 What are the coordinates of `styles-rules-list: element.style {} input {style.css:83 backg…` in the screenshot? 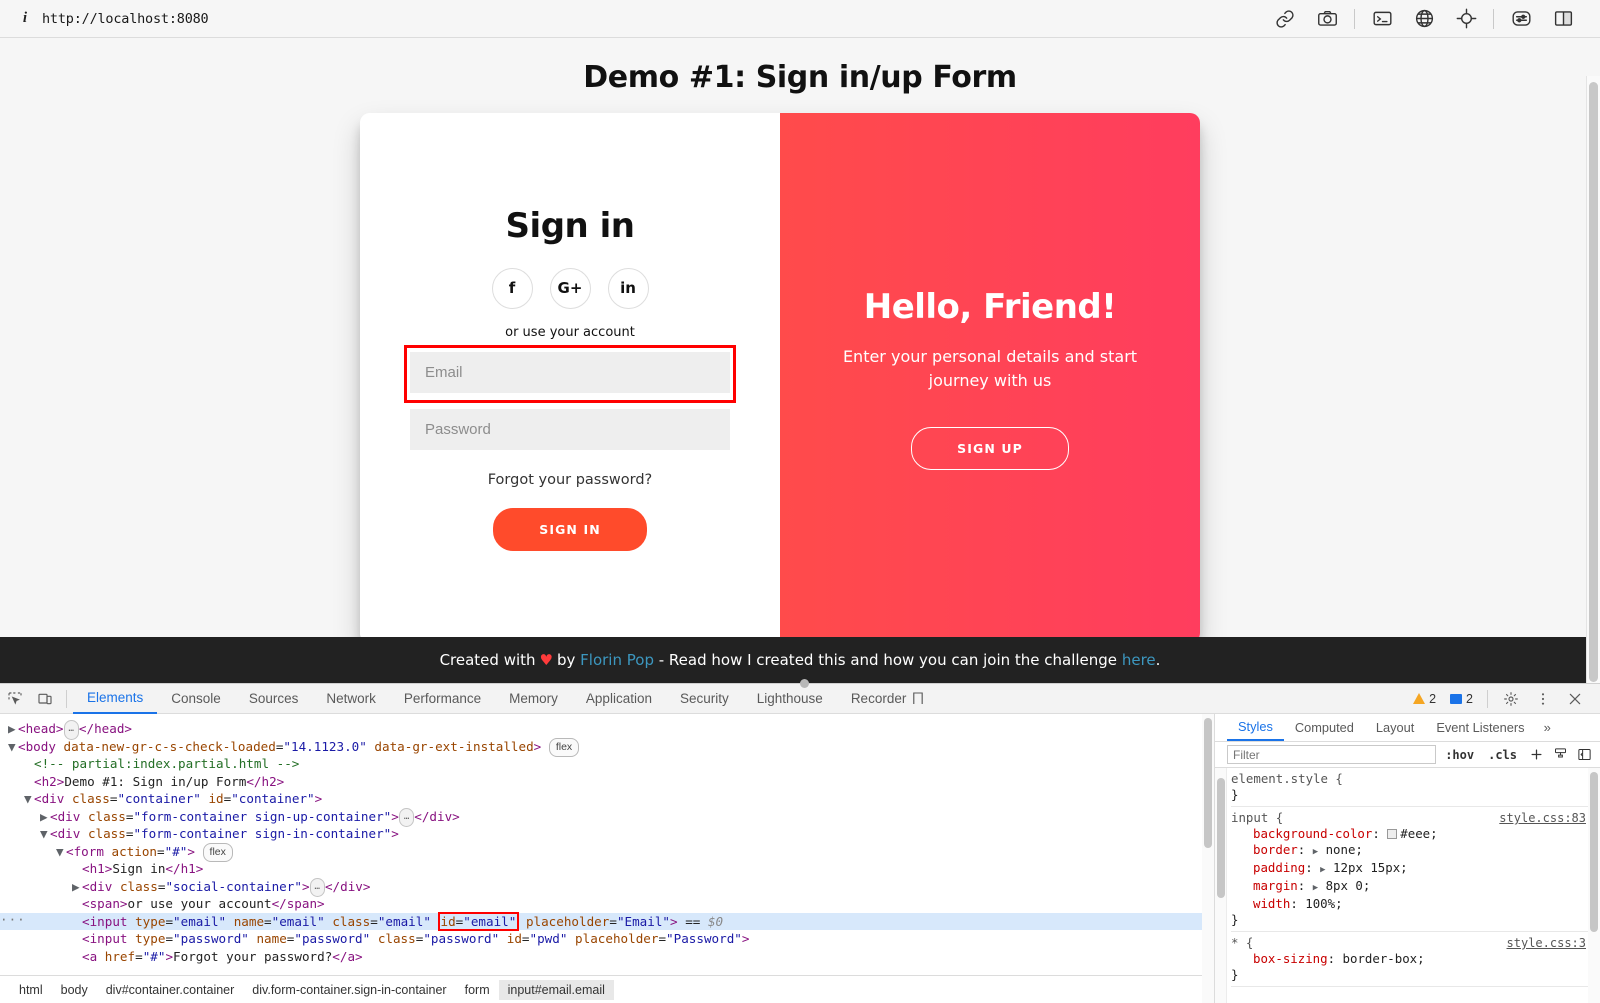 It's located at (1407, 885).